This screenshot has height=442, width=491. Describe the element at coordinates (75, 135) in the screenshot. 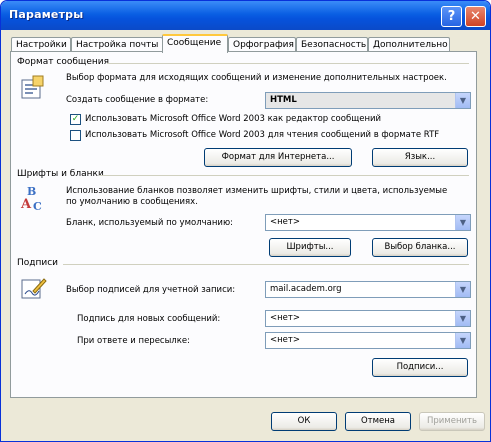

I see `word-rtf-checkbox` at that location.